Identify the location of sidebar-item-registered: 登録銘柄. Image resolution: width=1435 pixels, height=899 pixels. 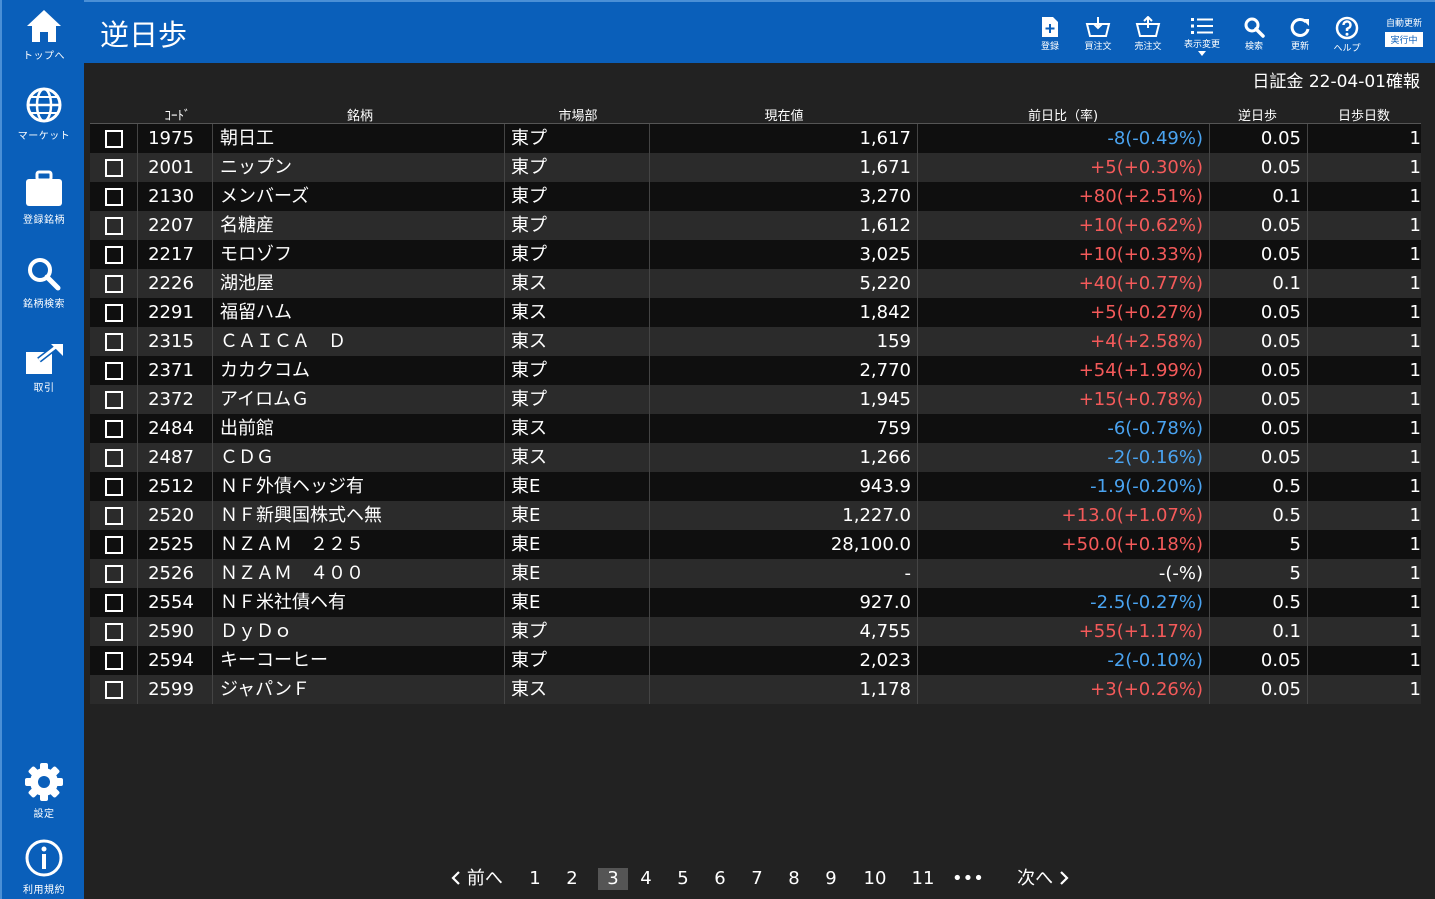
(44, 198).